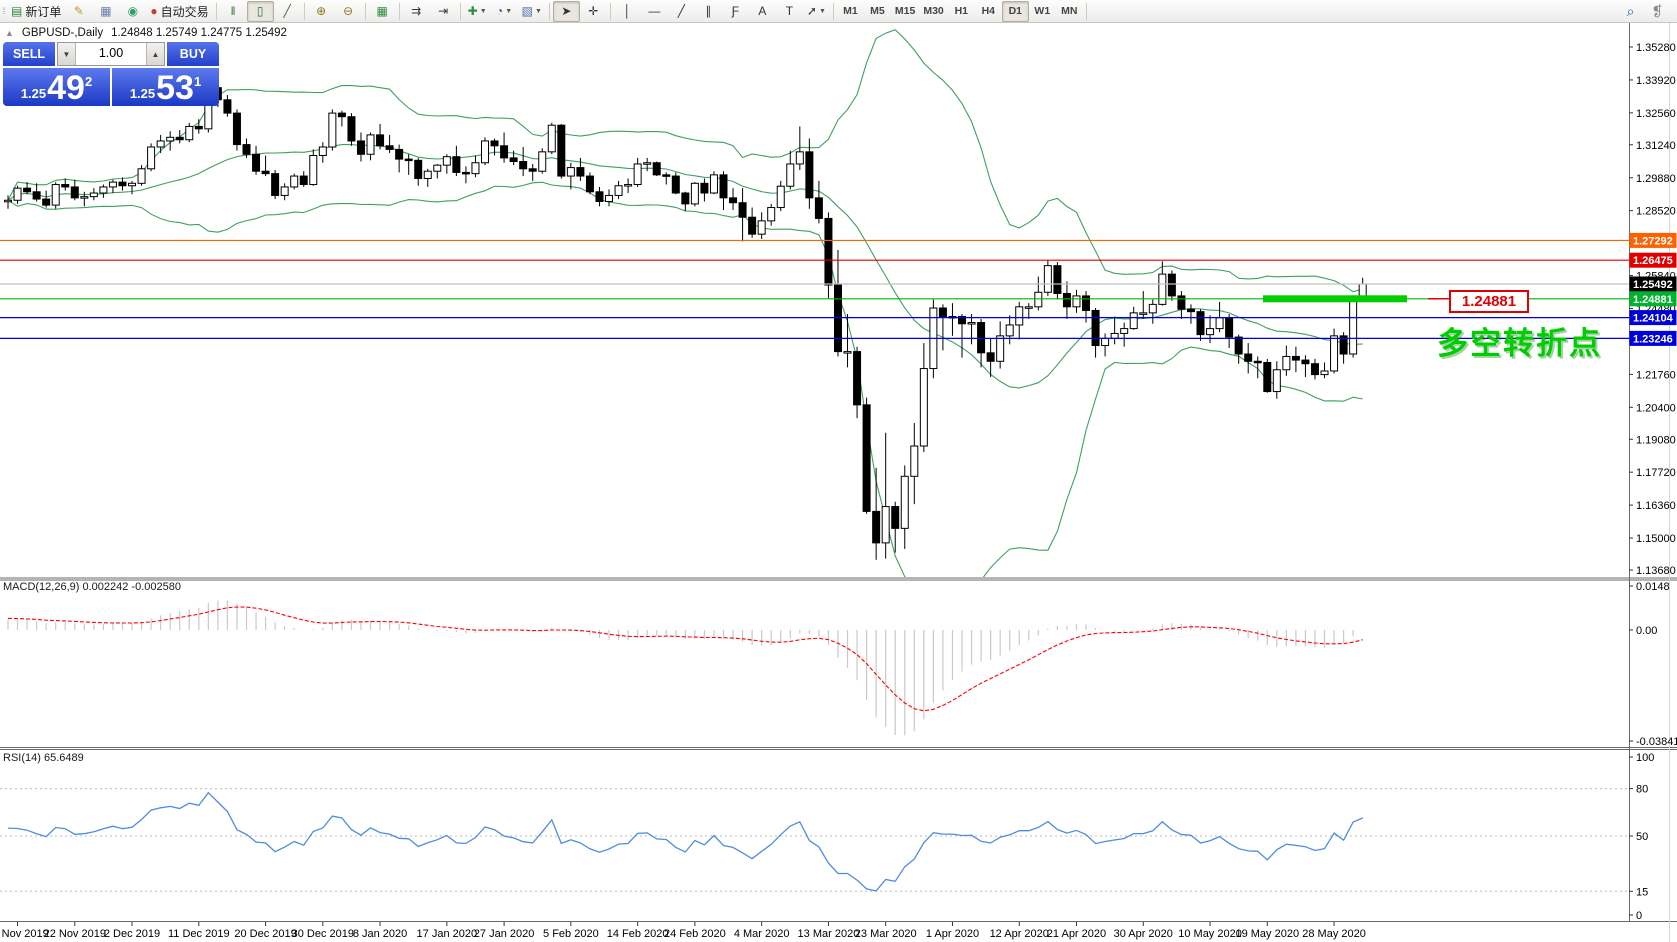 The height and width of the screenshot is (942, 1677). I want to click on label-icon: T, so click(789, 11).